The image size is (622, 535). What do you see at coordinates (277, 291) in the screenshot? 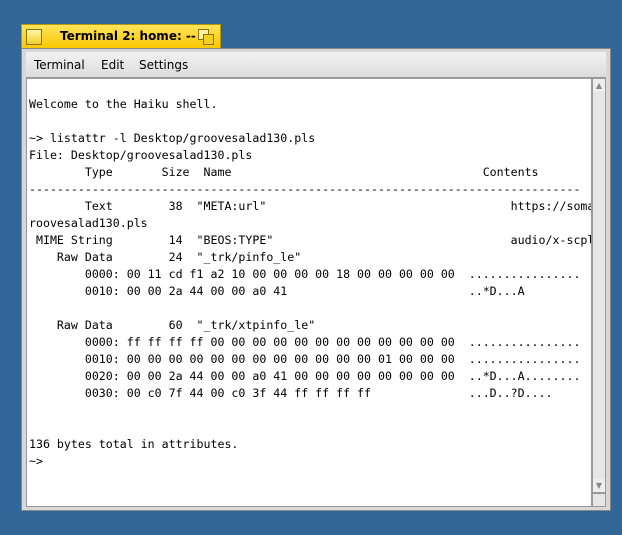
I see `terminal-line: 0010: 00 00 2a 44 00 00 a0 41 ..*D...A` at bounding box center [277, 291].